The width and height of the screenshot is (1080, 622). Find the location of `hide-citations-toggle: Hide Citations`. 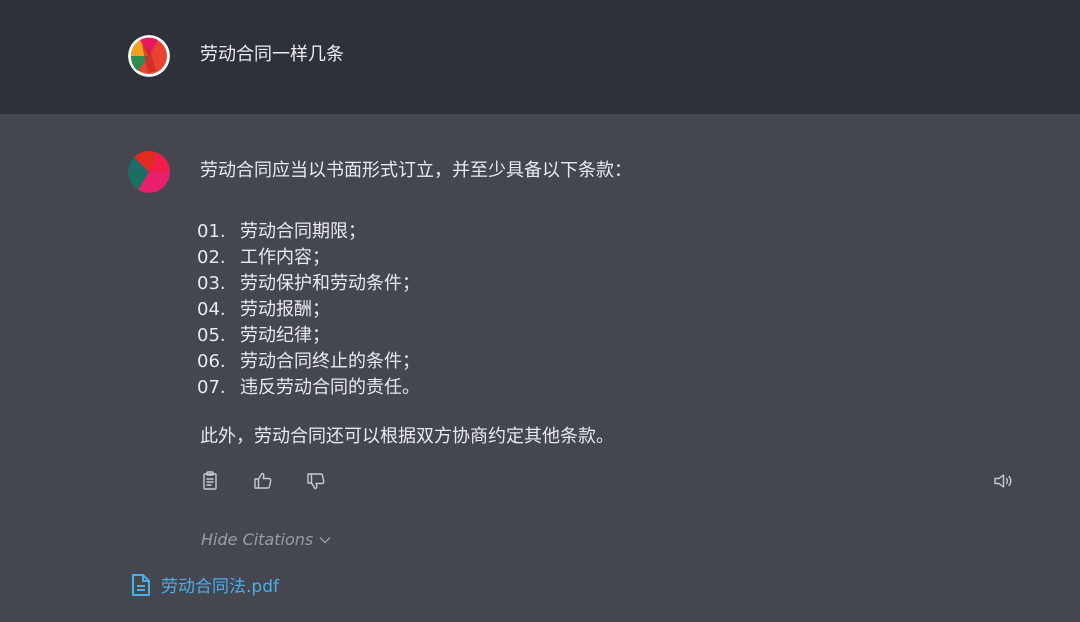

hide-citations-toggle: Hide Citations is located at coordinates (266, 539).